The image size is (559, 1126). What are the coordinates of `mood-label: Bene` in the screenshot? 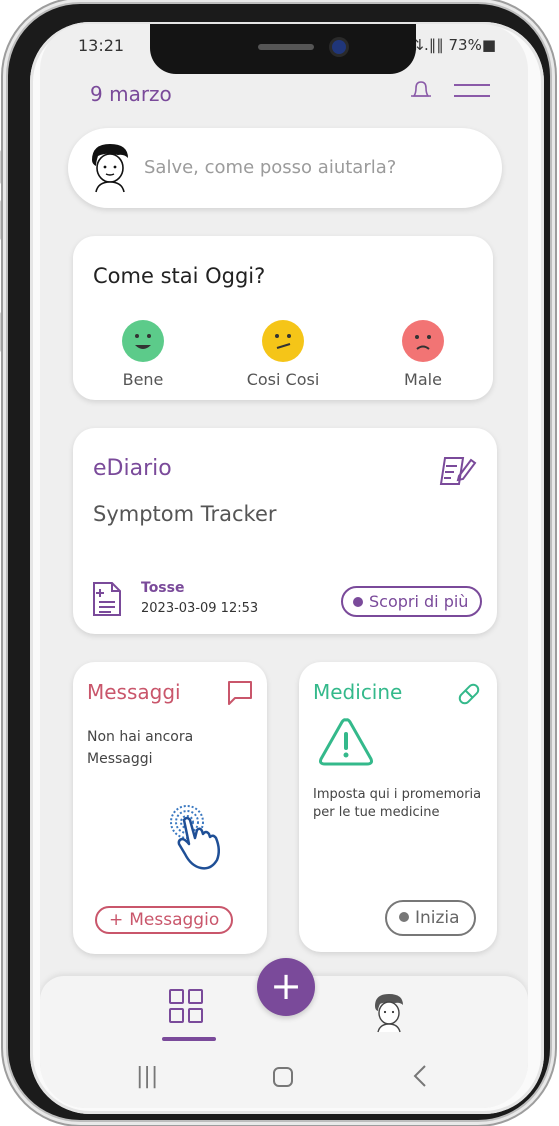 It's located at (143, 379).